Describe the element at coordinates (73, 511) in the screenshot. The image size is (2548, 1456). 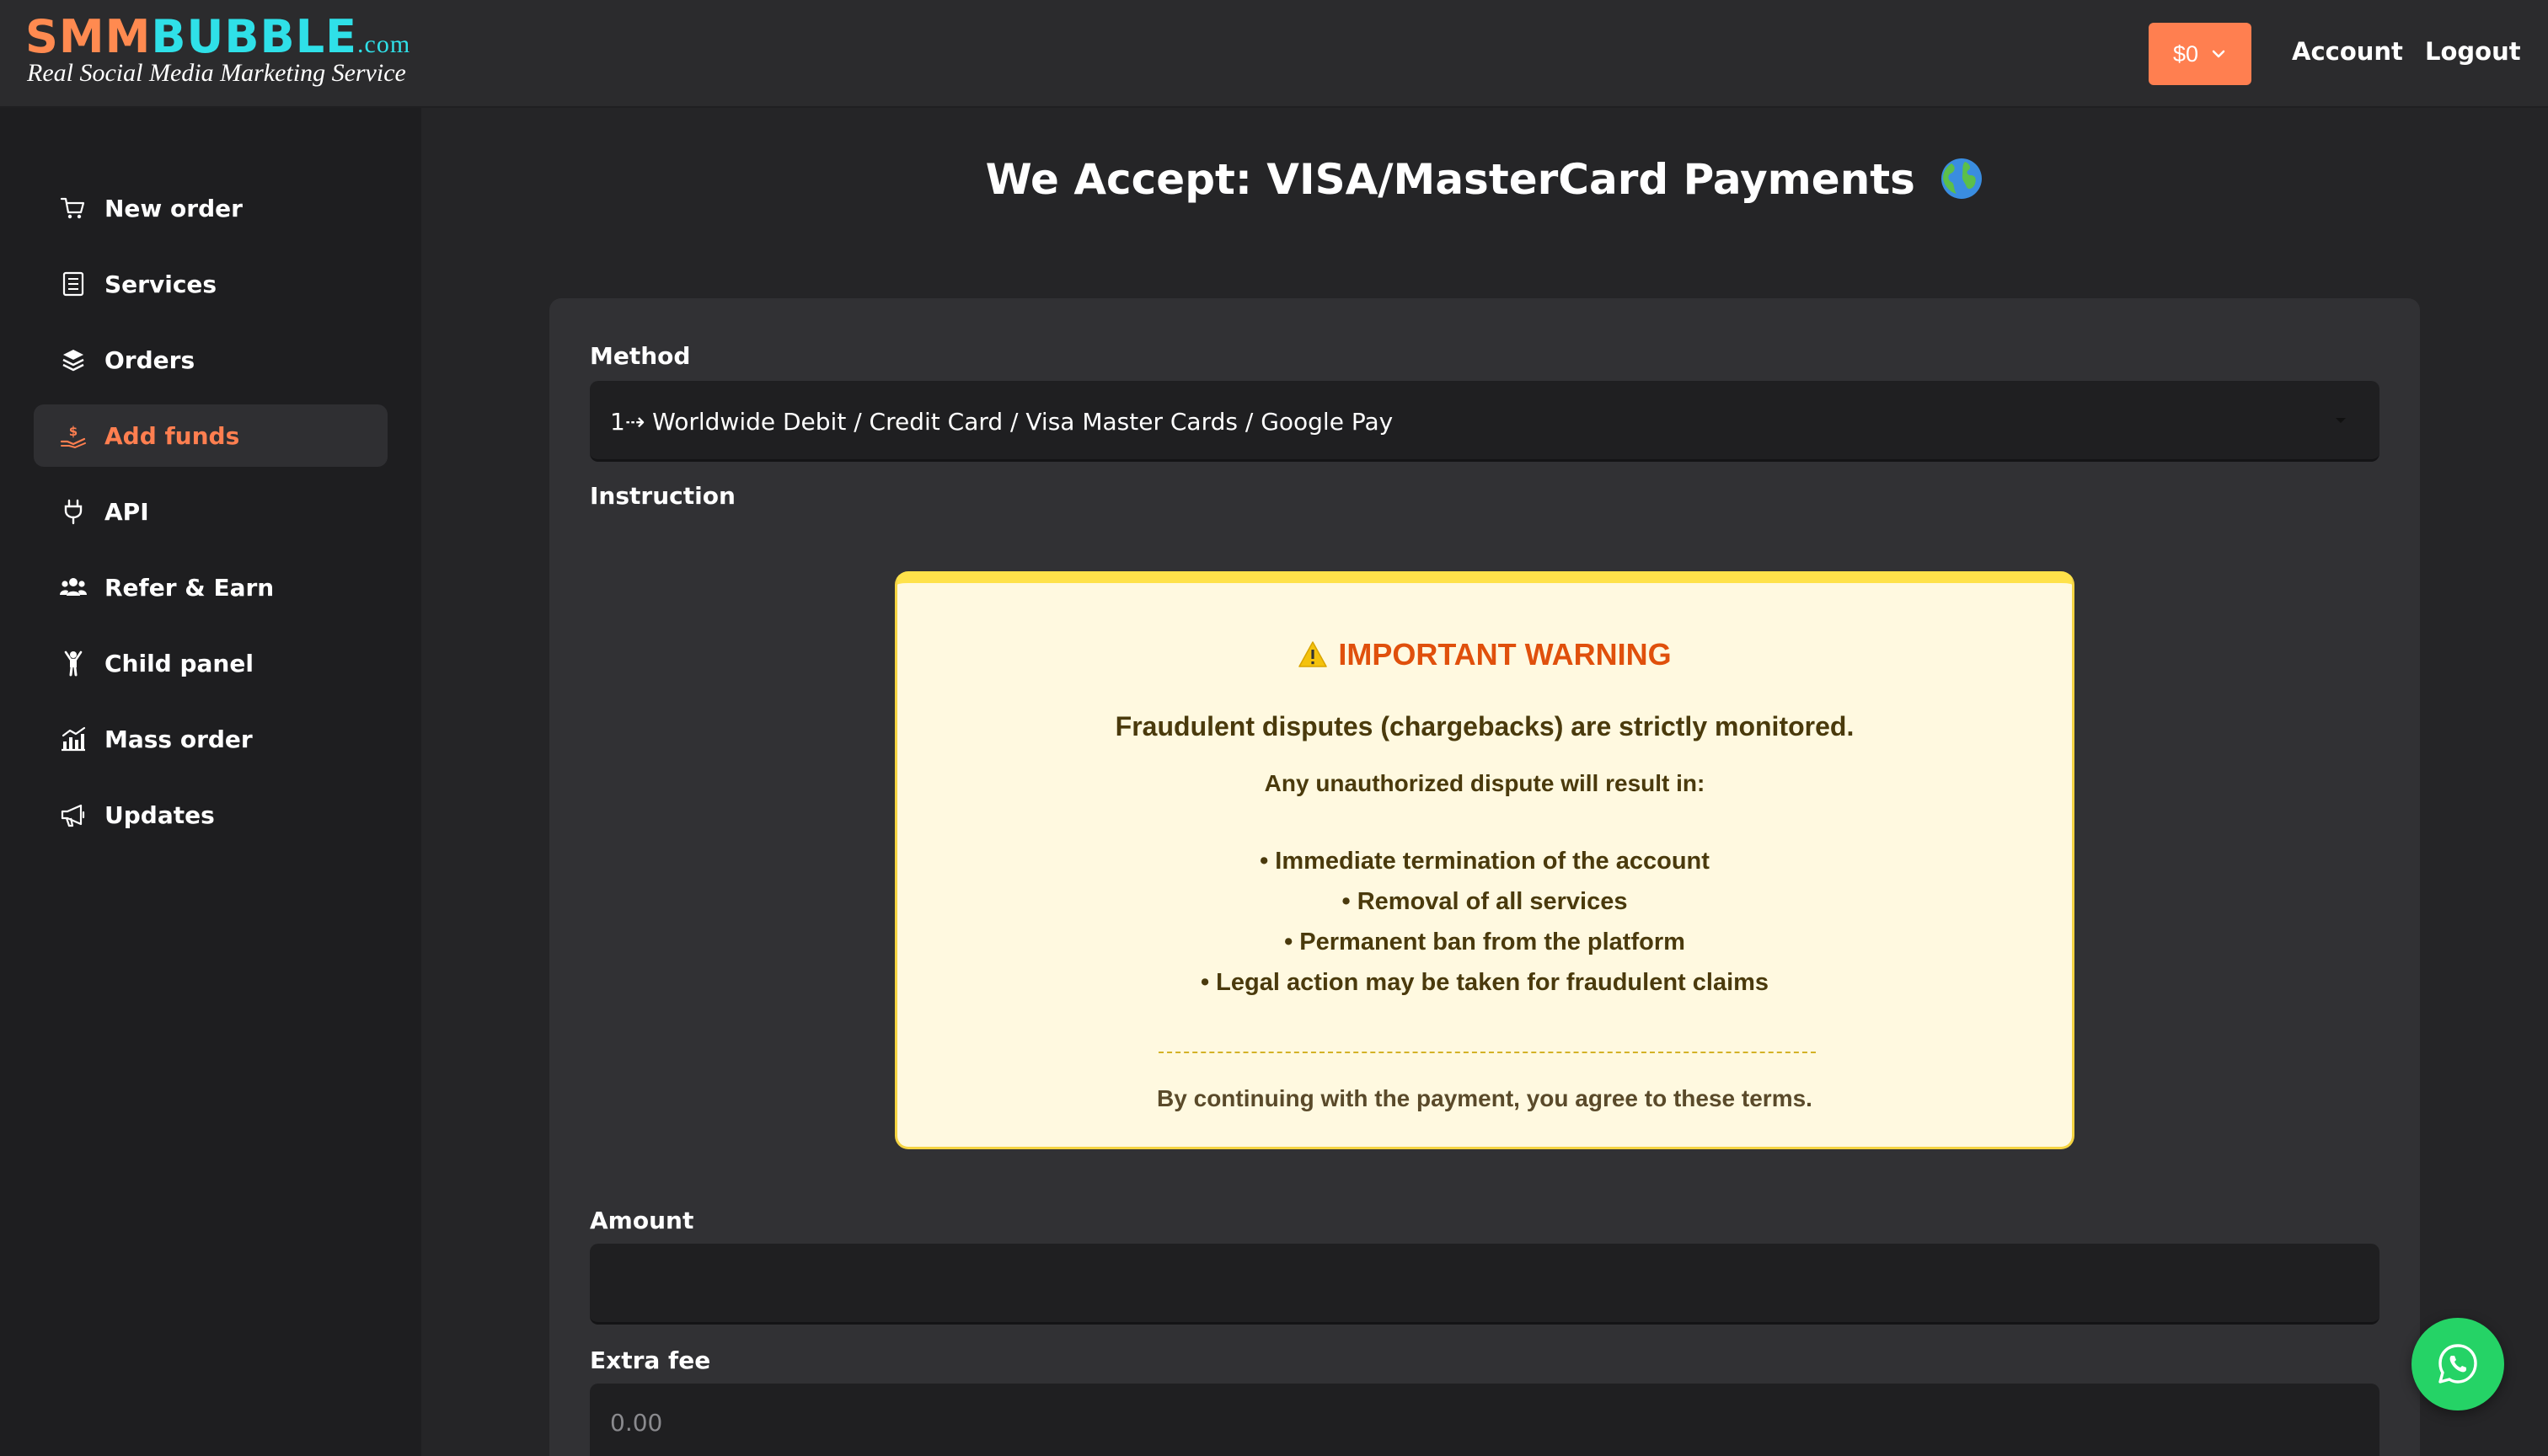
I see `plug-icon` at that location.